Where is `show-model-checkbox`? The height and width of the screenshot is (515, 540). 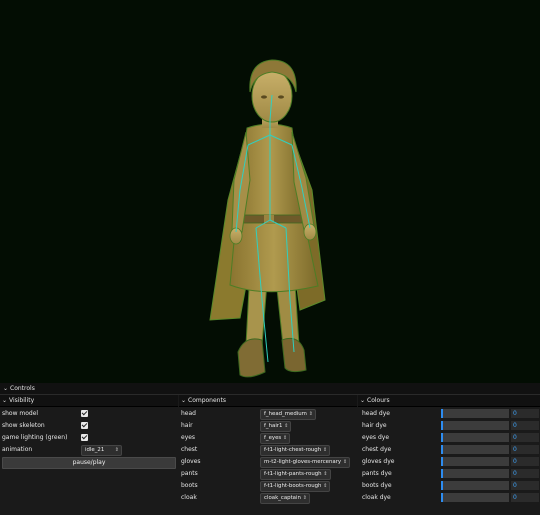
show-model-checkbox is located at coordinates (84, 413).